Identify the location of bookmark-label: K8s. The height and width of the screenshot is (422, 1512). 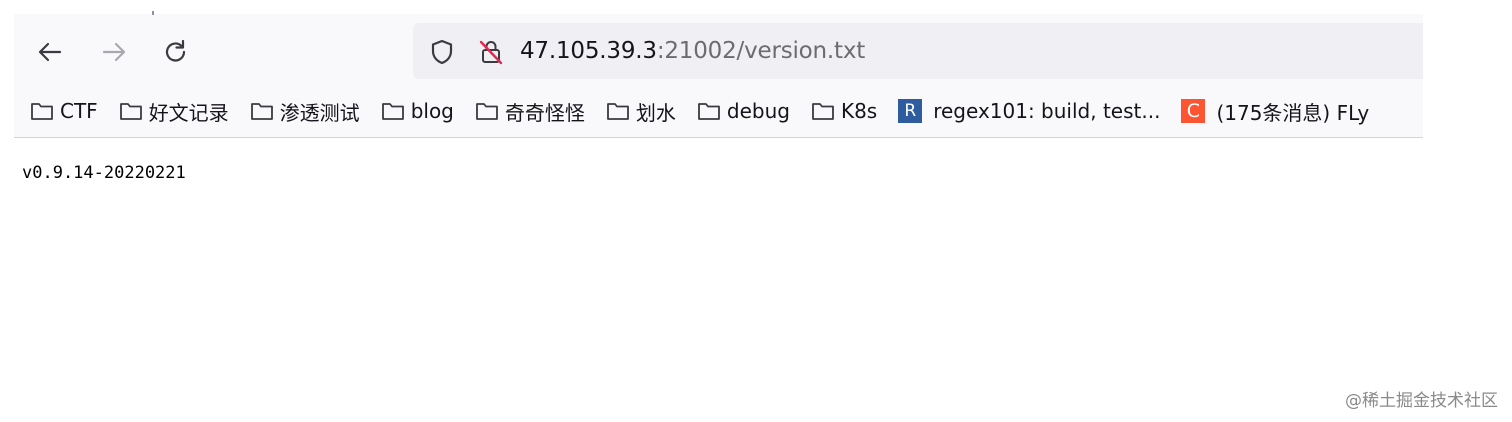
(859, 111).